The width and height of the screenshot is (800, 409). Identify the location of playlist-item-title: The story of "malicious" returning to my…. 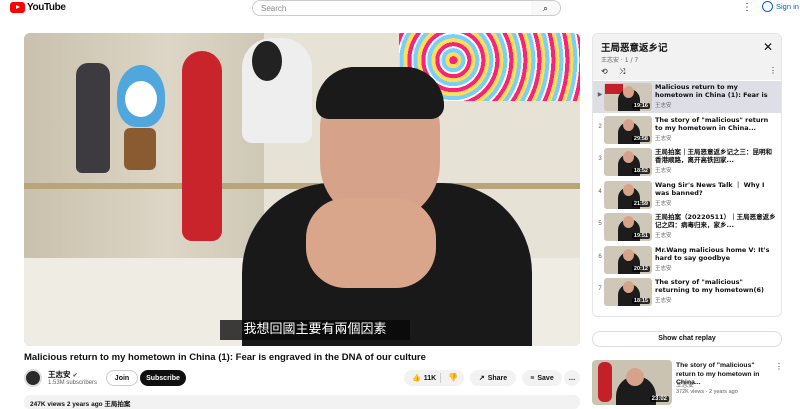
(716, 286).